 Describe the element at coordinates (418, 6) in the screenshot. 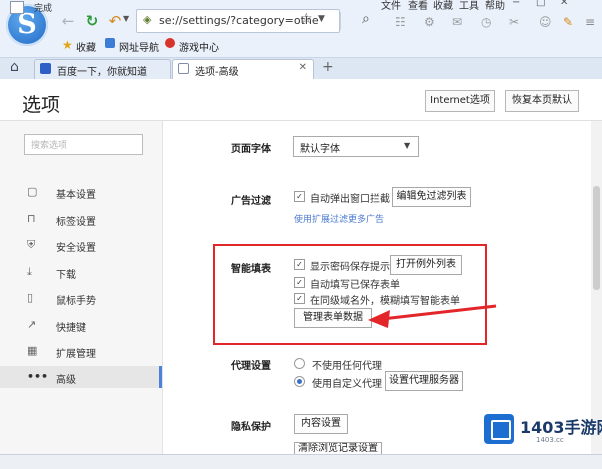

I see `menu-view: 查看` at that location.